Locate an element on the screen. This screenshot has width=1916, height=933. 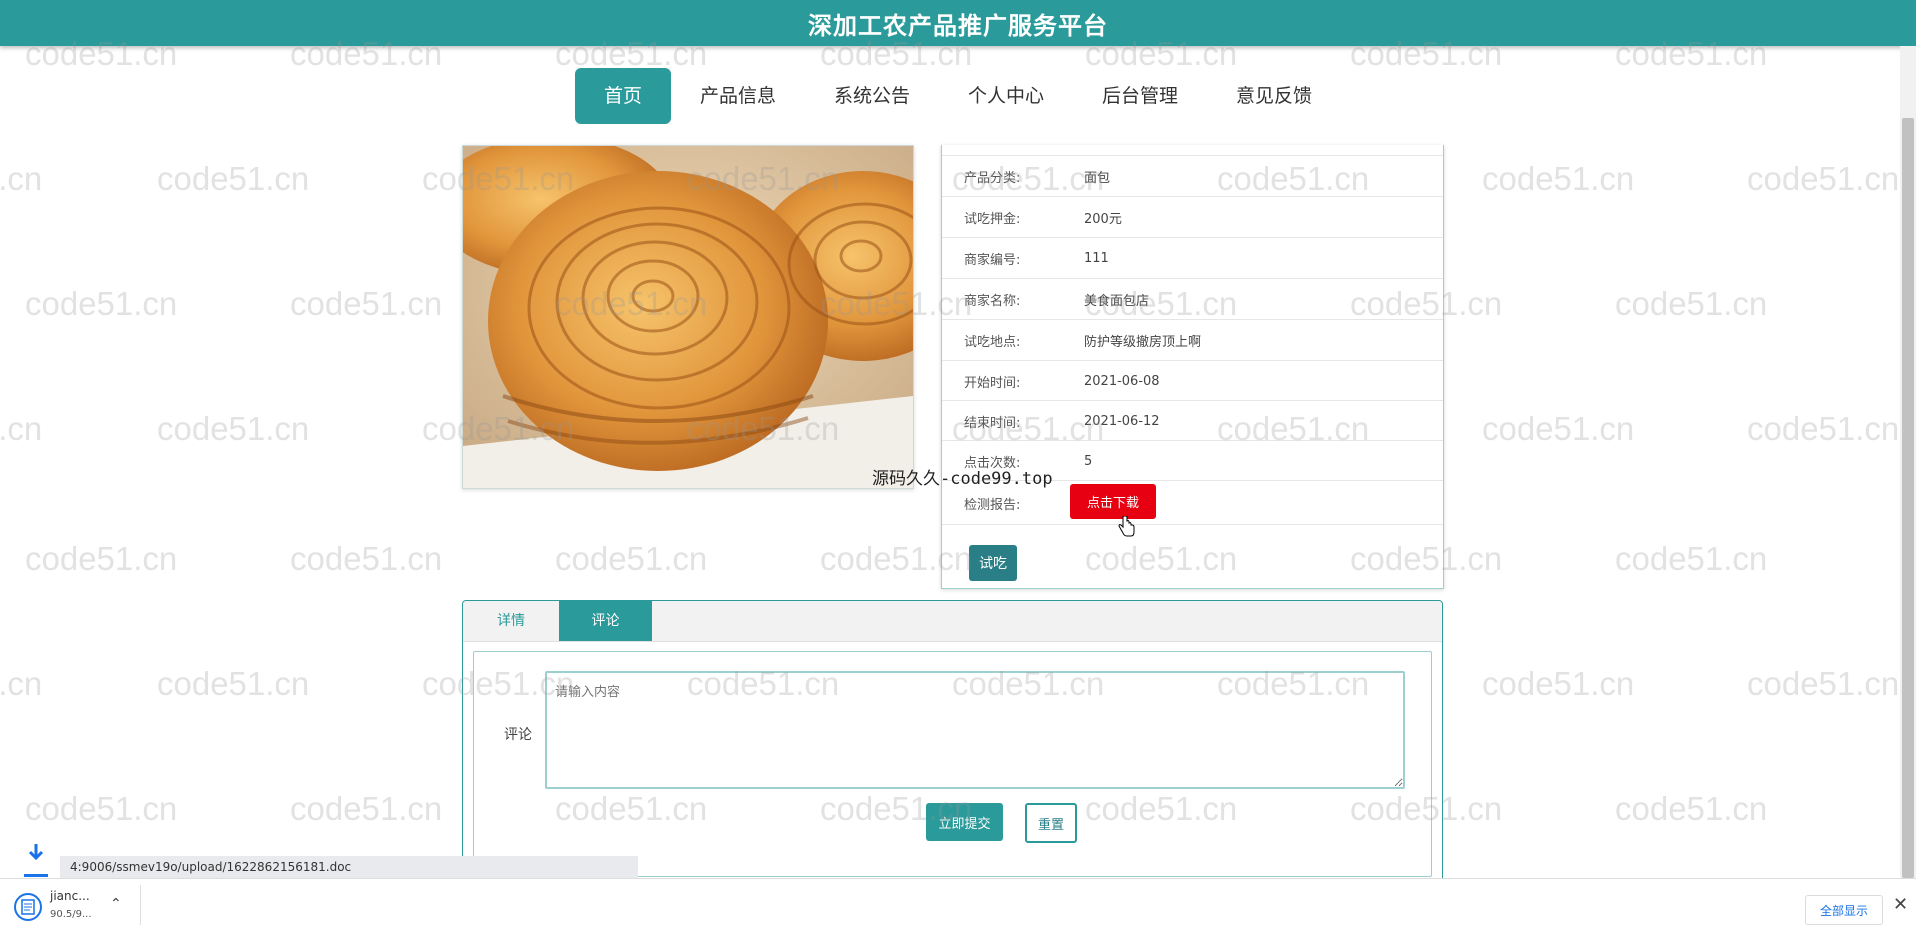
try-button: 试吃 is located at coordinates (993, 563).